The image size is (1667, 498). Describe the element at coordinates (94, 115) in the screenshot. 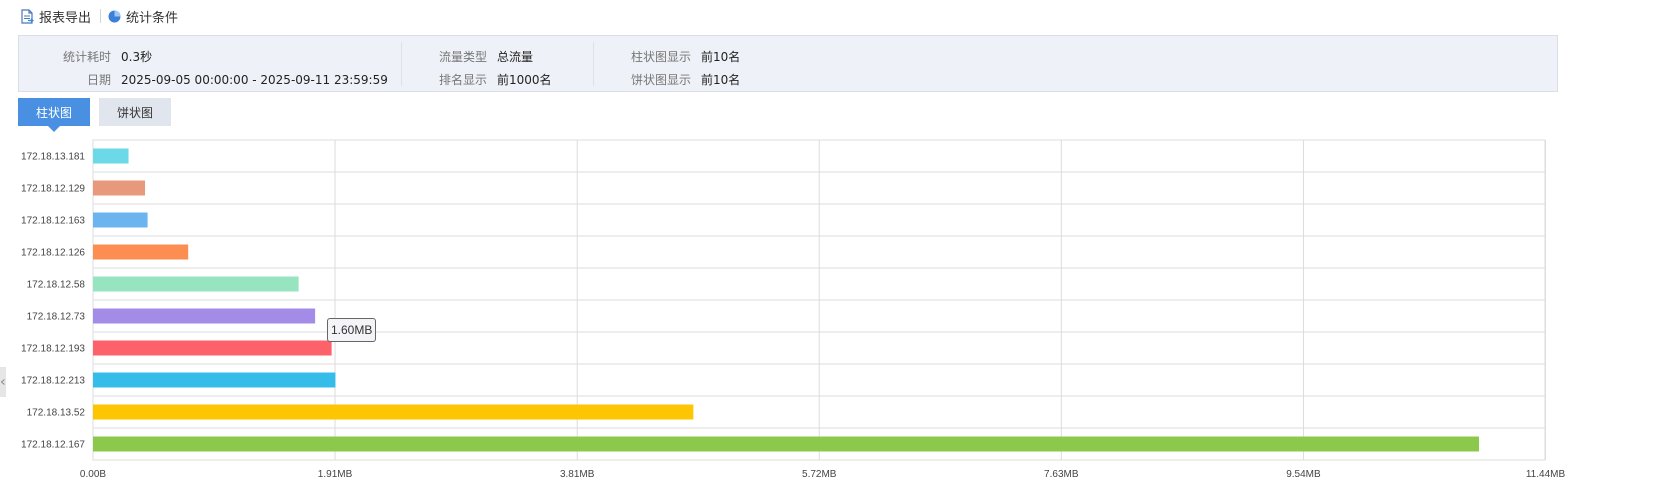

I see `chart-tabs: 柱状图 饼状图` at that location.